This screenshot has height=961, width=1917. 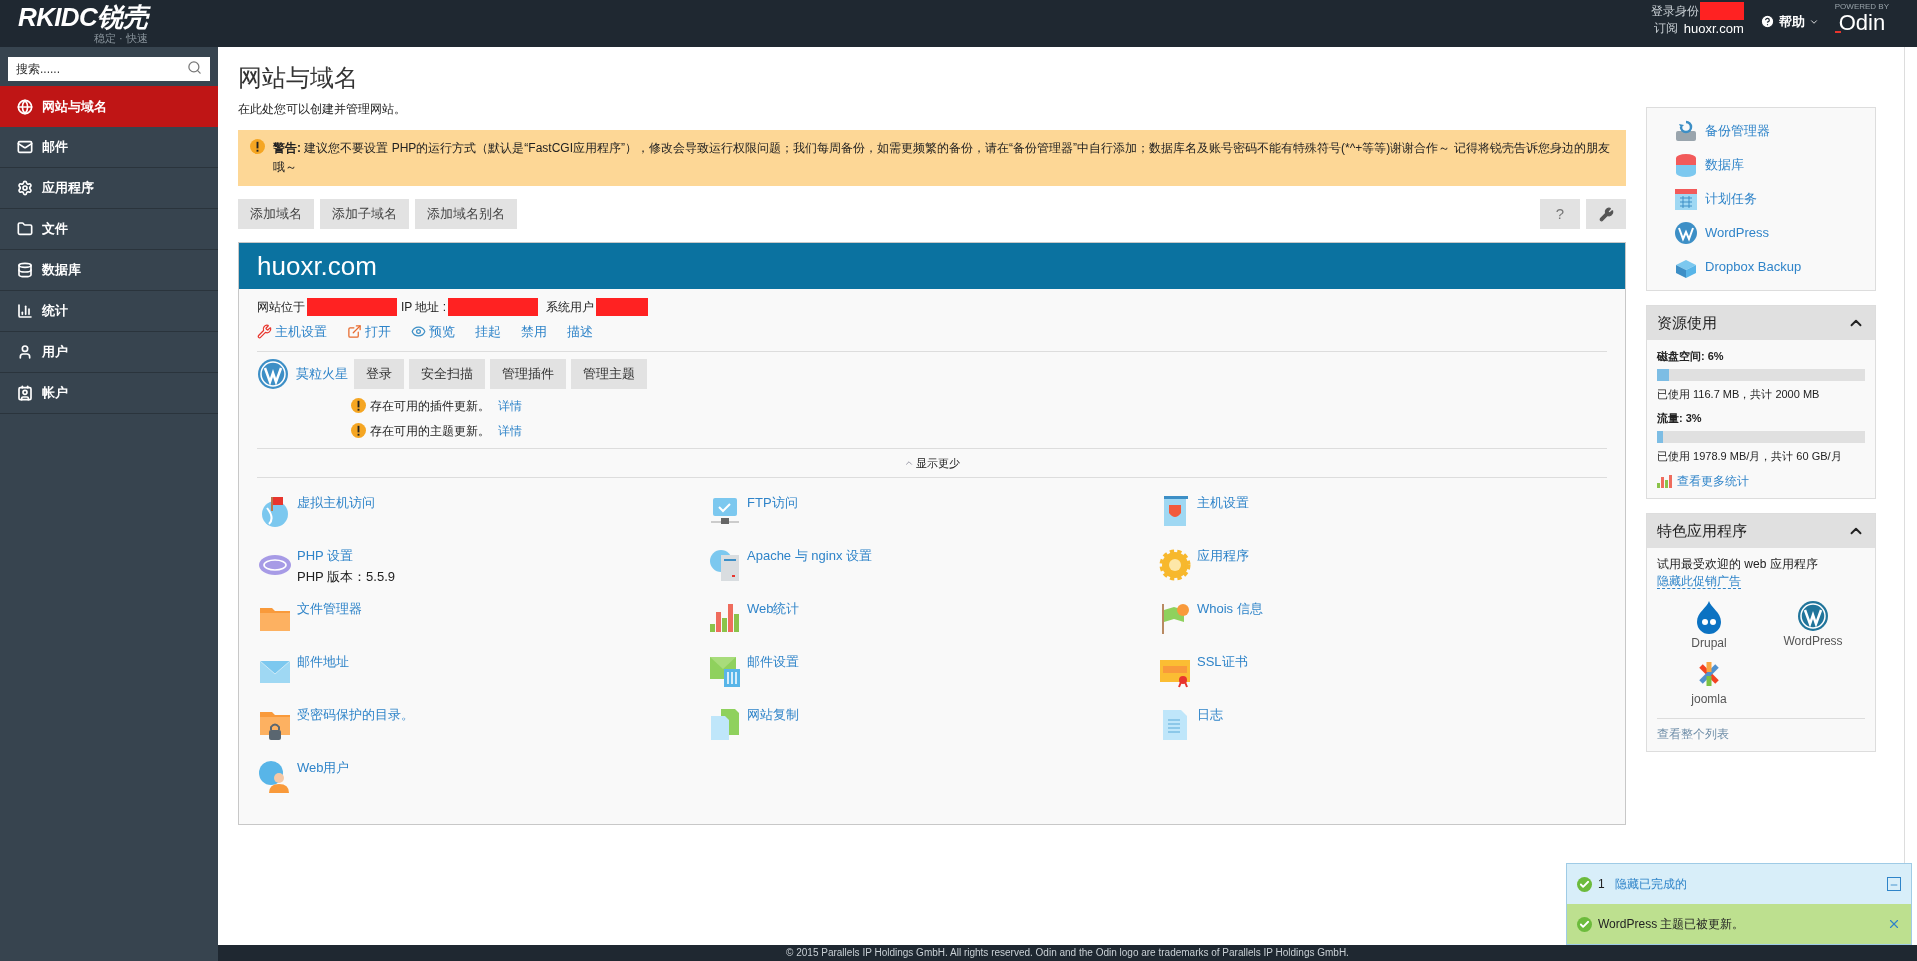 I want to click on domain-link: 禁用, so click(x=534, y=332).